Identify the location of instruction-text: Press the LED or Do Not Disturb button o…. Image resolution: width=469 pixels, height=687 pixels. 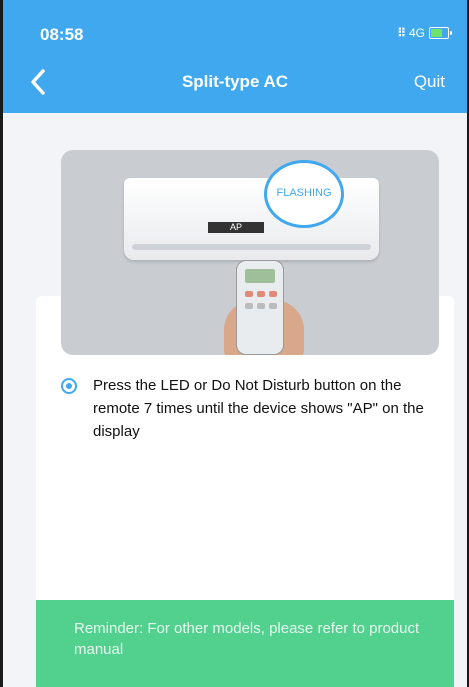
(258, 408).